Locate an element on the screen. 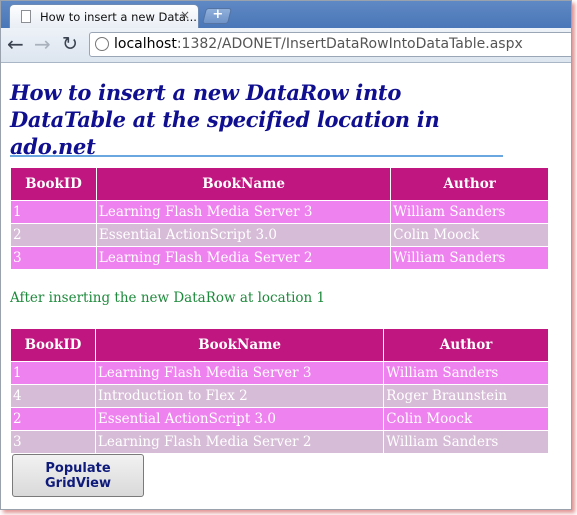 Image resolution: width=577 pixels, height=515 pixels. new-tab-button: + is located at coordinates (217, 15).